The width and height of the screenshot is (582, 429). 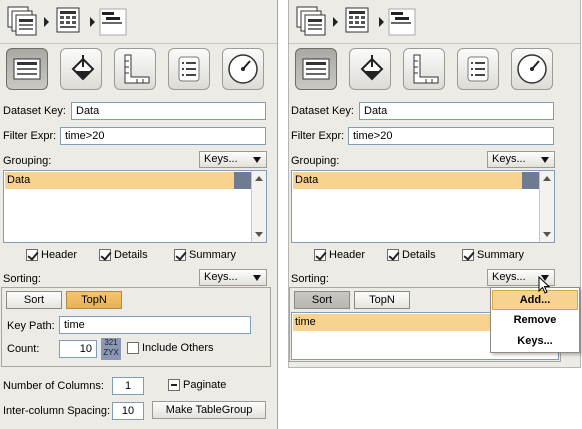 What do you see at coordinates (56, 411) in the screenshot?
I see `spacing-label: Inter-column Spacing:` at bounding box center [56, 411].